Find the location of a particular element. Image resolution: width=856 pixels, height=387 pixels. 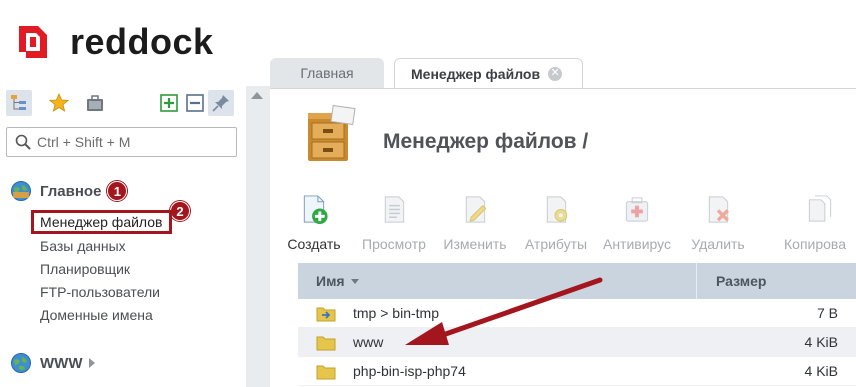

table-header: Имя Размер is located at coordinates (577, 281).